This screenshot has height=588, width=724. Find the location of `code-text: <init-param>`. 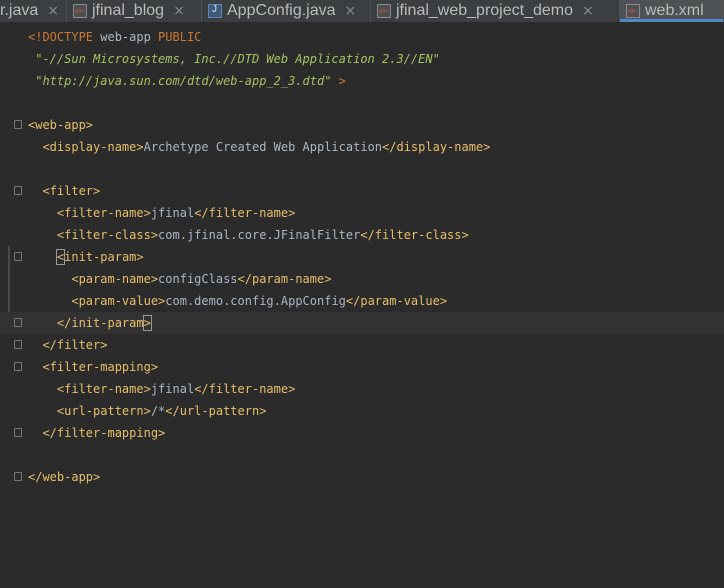

code-text: <init-param> is located at coordinates (86, 257).